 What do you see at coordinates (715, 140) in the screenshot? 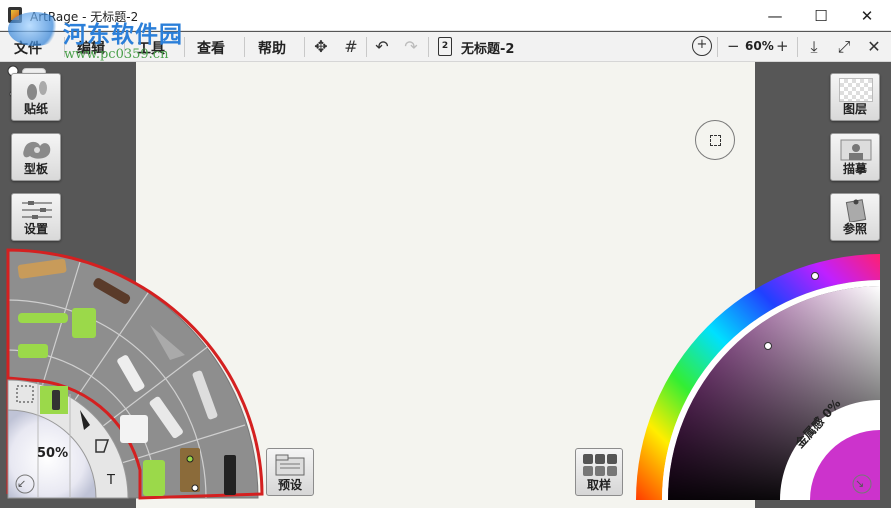
I see `recenter-canvas-icon` at bounding box center [715, 140].